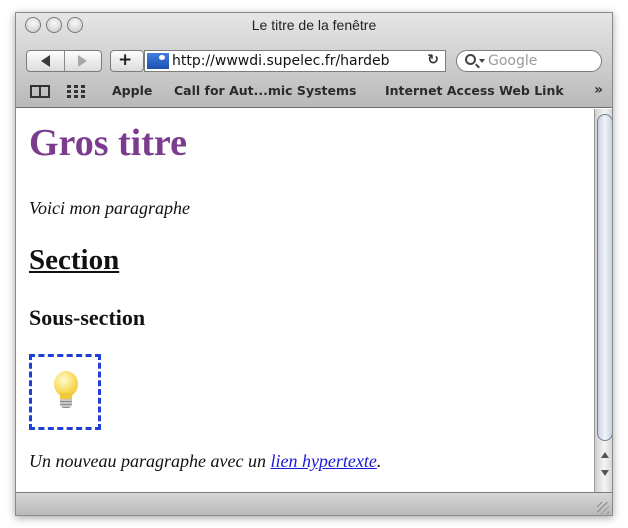 The width and height of the screenshot is (628, 528). I want to click on bookmarks-overflow-icon: », so click(598, 90).